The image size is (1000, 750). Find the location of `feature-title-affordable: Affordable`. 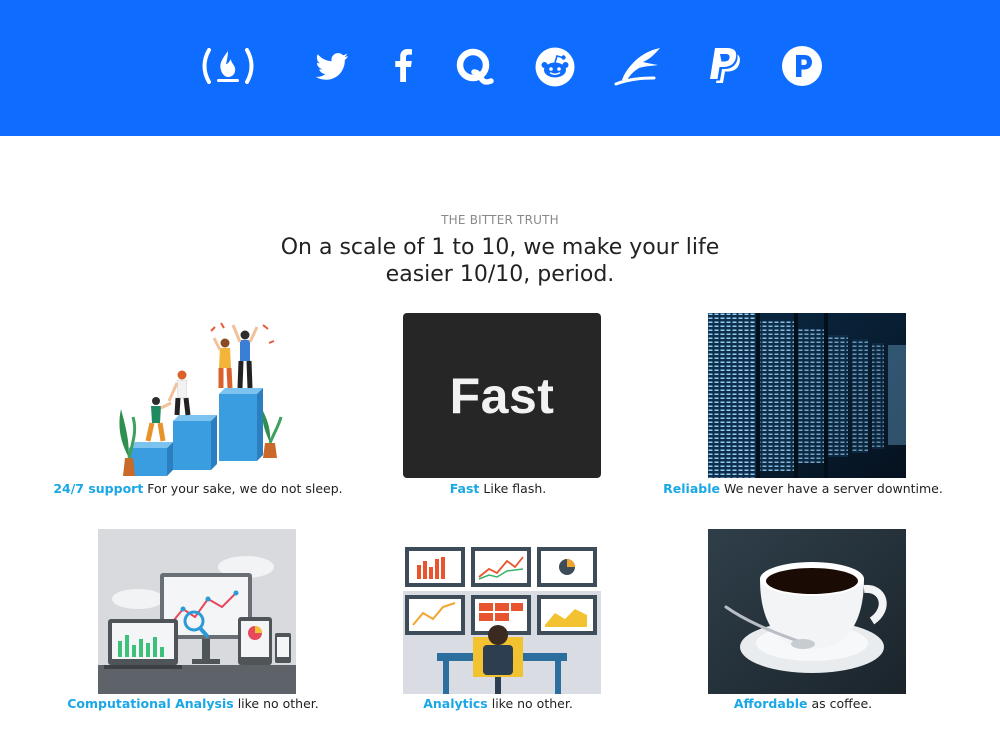

feature-title-affordable: Affordable is located at coordinates (770, 703).